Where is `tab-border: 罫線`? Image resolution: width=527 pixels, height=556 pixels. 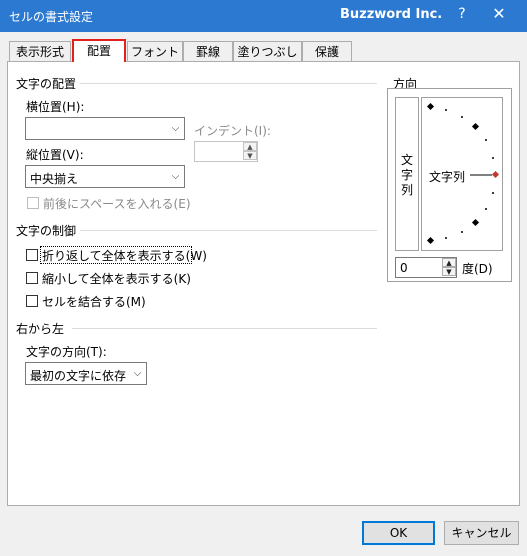 tab-border: 罫線 is located at coordinates (208, 51).